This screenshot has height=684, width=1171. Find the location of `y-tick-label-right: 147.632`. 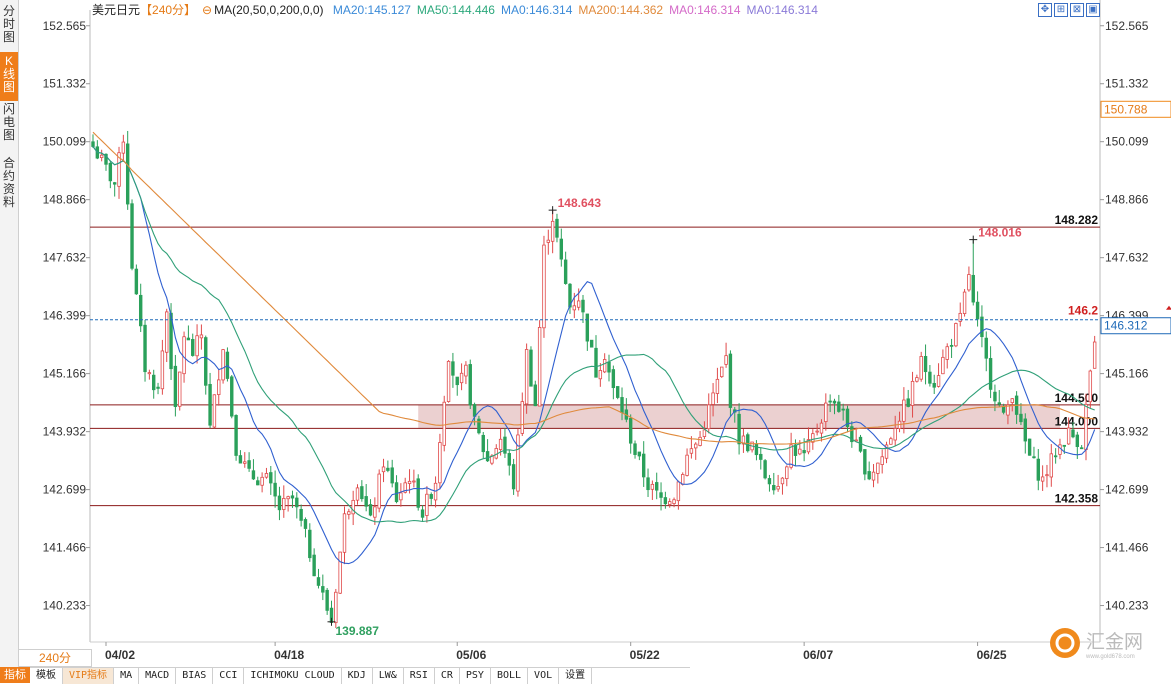

y-tick-label-right: 147.632 is located at coordinates (1127, 258).